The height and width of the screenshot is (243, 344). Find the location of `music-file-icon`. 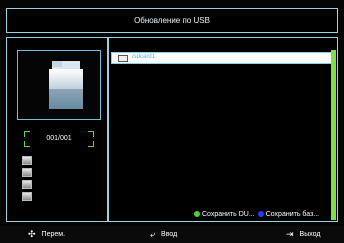

music-file-icon is located at coordinates (27, 160).